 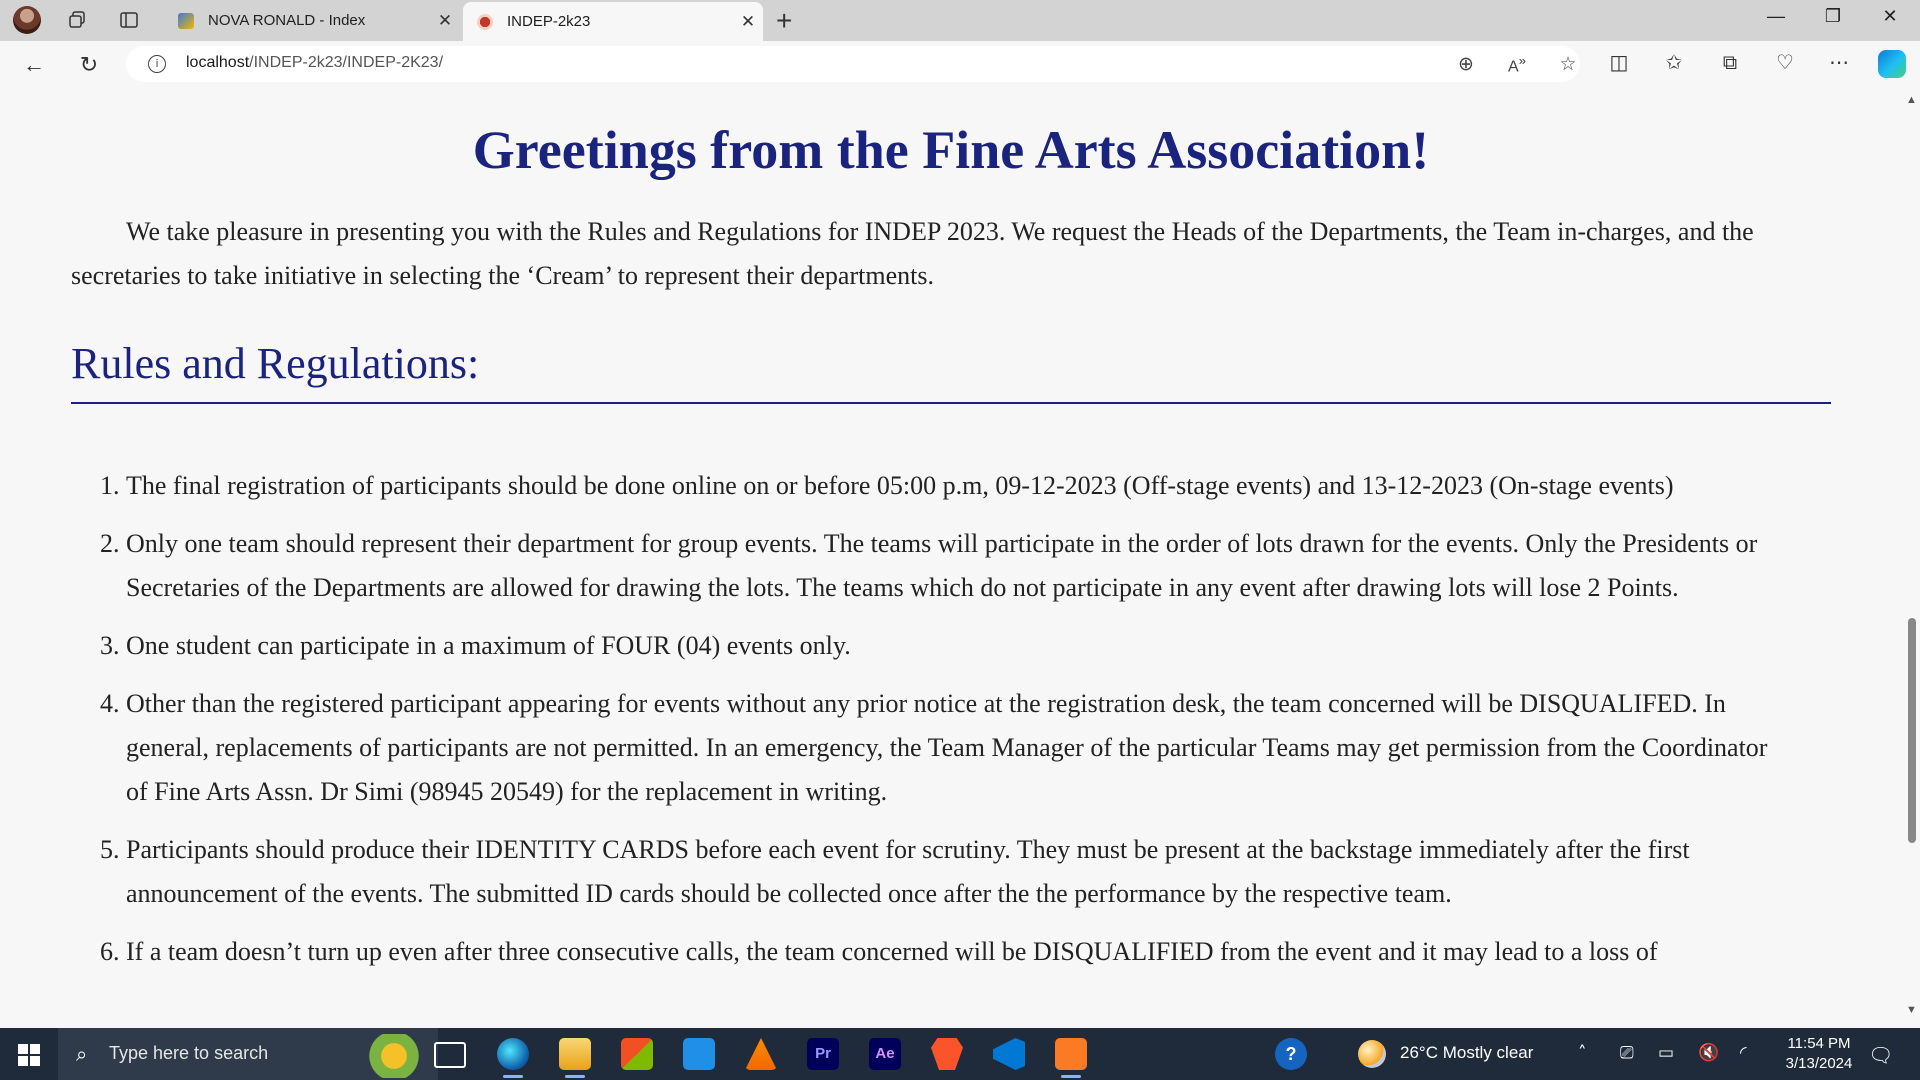 I want to click on mail-app-icon, so click(x=699, y=1054).